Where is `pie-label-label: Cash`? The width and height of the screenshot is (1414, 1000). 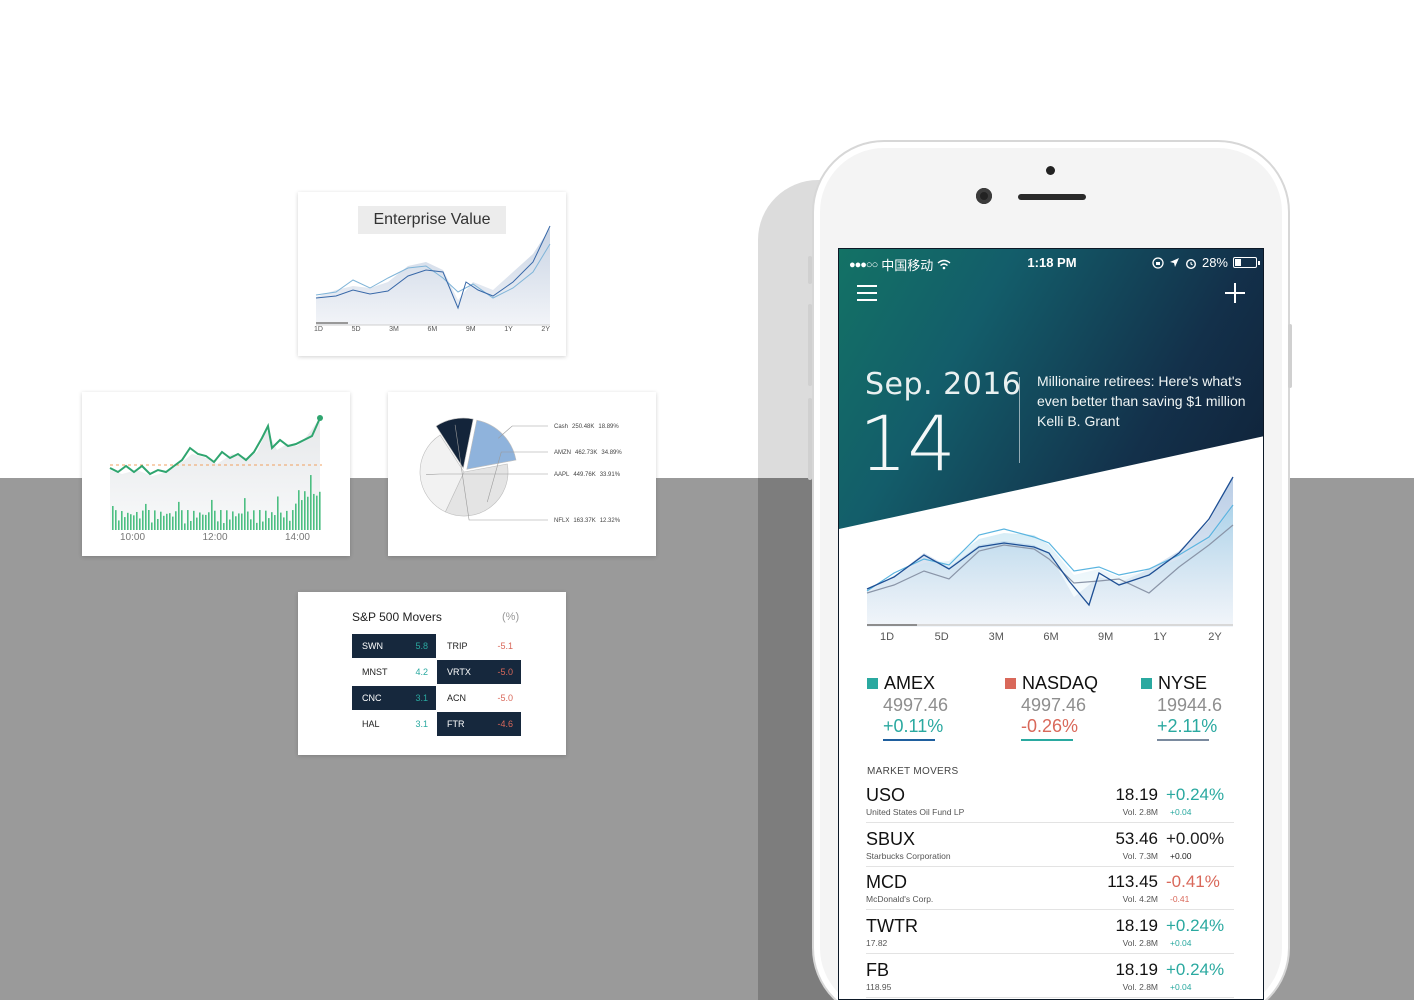 pie-label-label: Cash is located at coordinates (561, 427).